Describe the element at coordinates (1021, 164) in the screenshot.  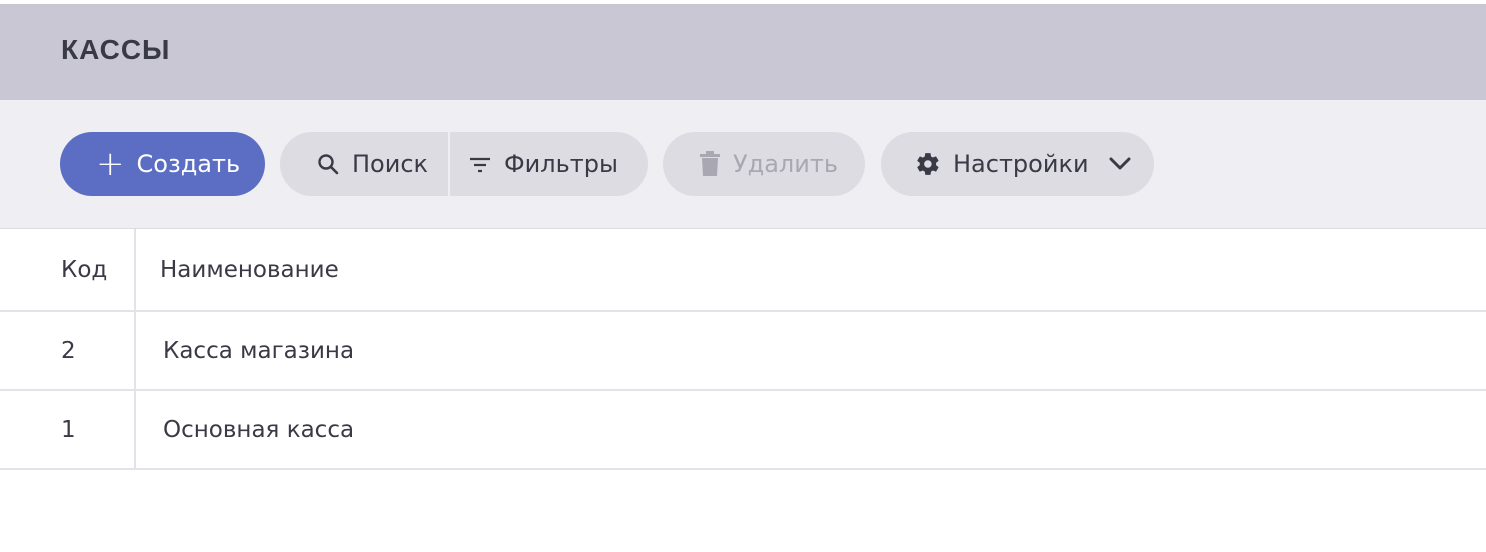
I see `settings-button-label: Настройки` at that location.